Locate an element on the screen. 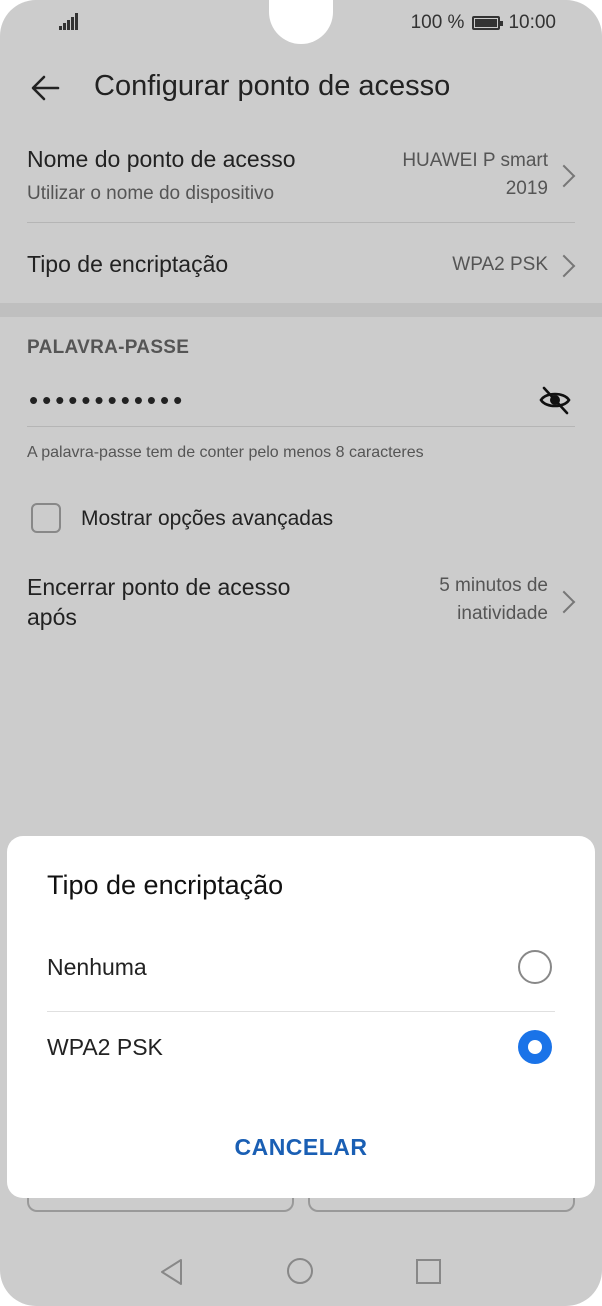 The image size is (602, 1306). clock: 10:00 is located at coordinates (532, 22).